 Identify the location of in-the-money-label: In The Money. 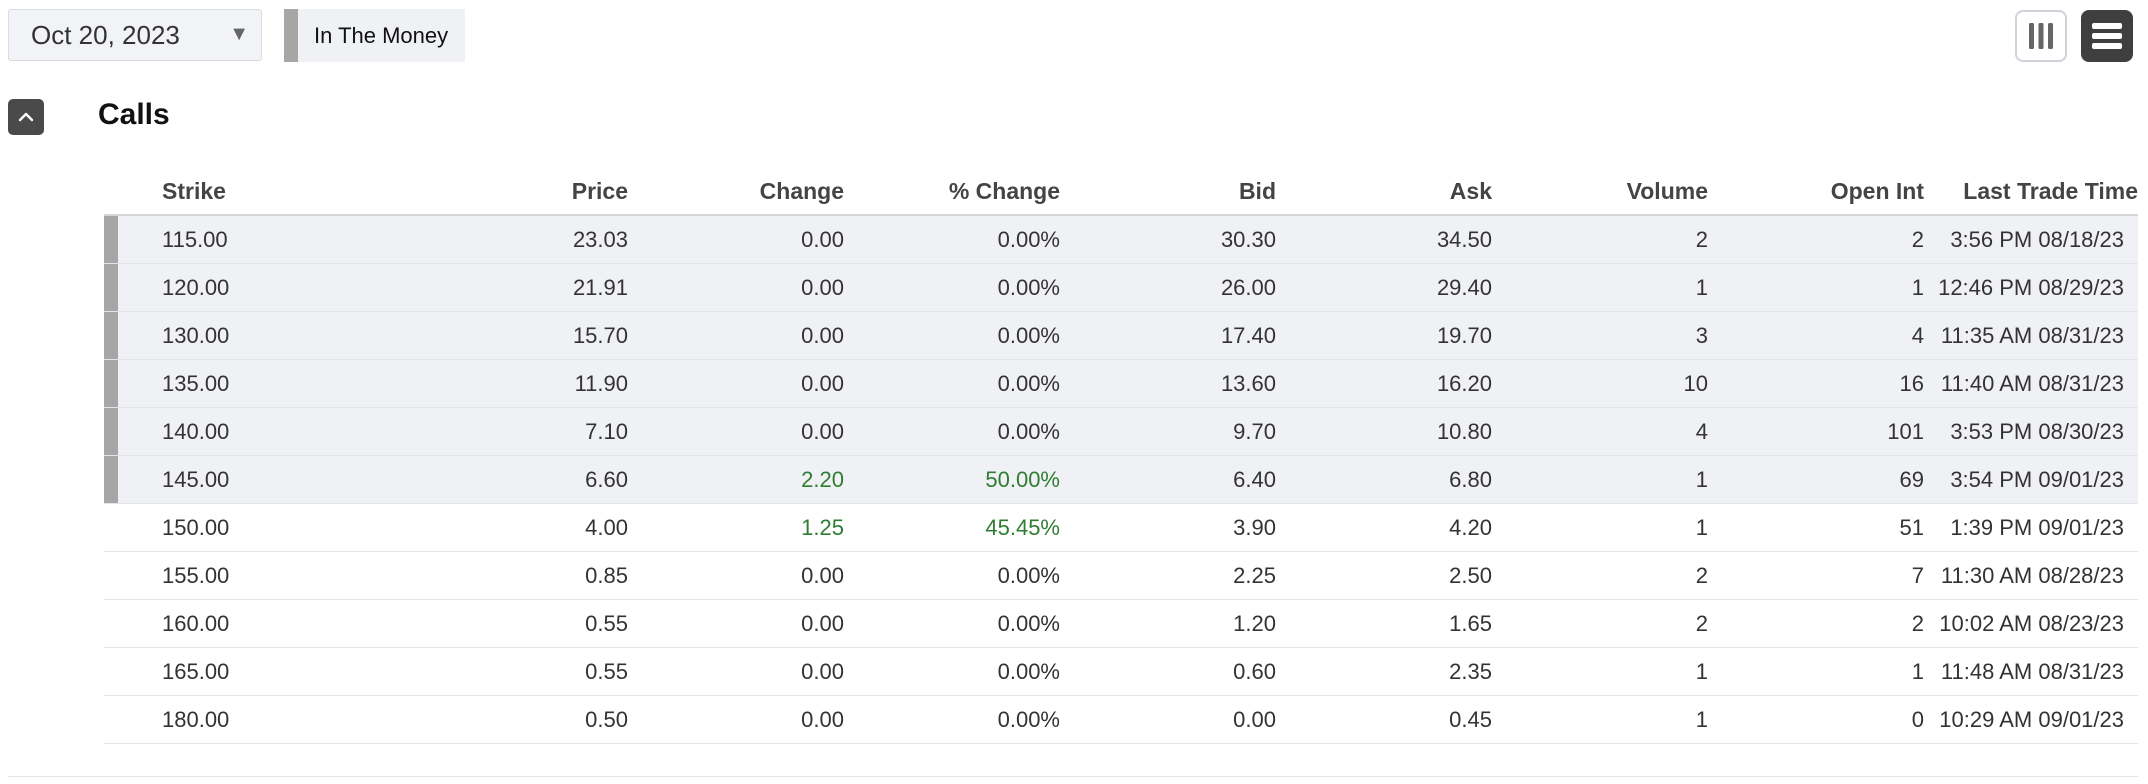
(381, 35).